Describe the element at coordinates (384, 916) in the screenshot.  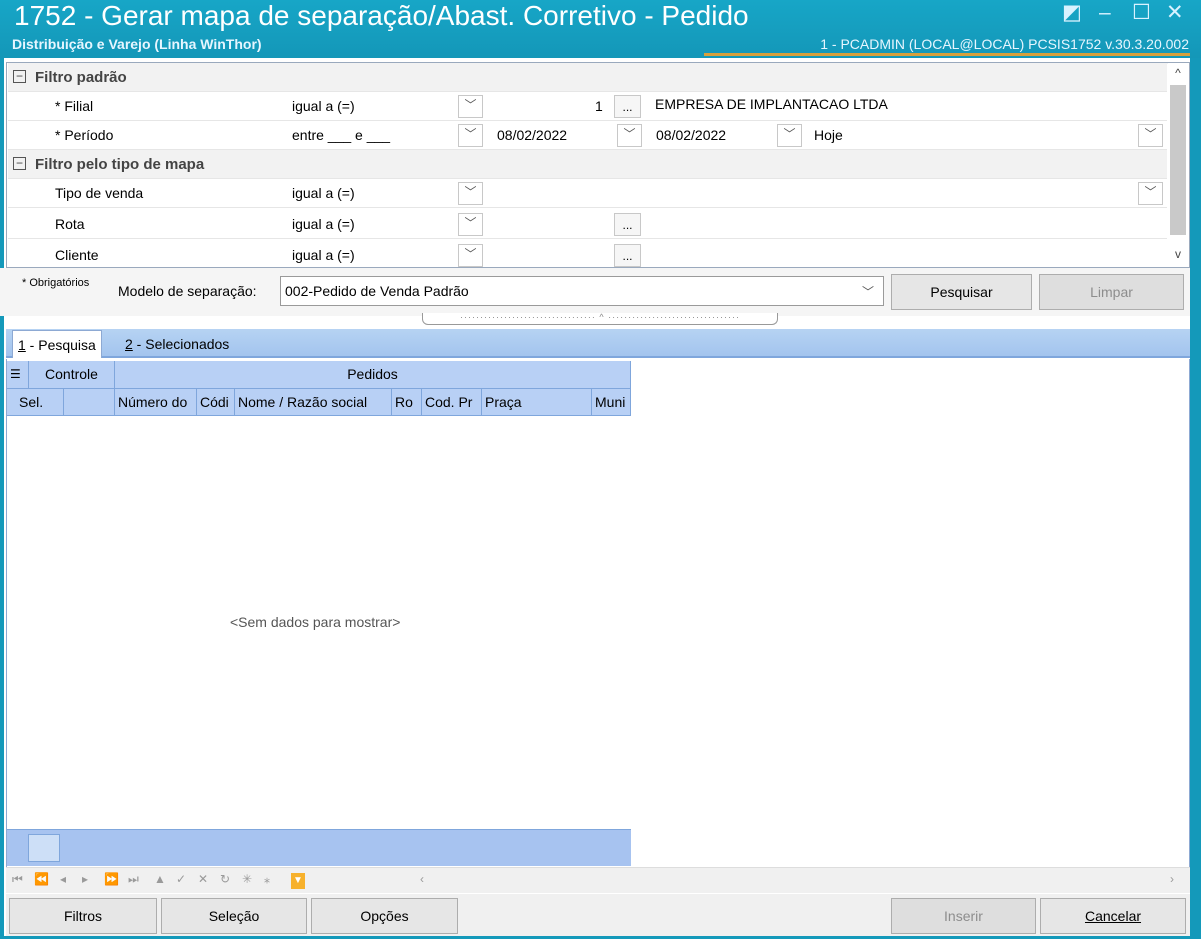
I see `options-button: Opções` at that location.